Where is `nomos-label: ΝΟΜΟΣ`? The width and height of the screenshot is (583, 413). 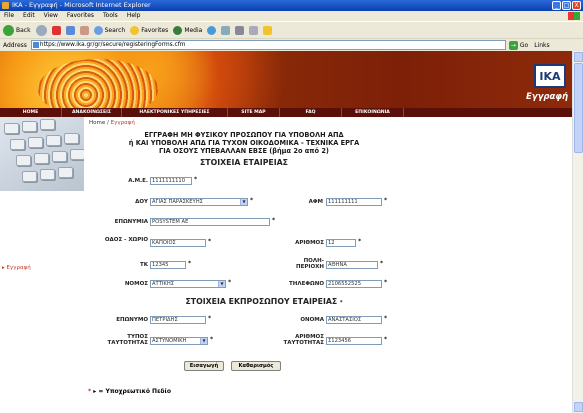 nomos-label: ΝΟΜΟΣ is located at coordinates (136, 284).